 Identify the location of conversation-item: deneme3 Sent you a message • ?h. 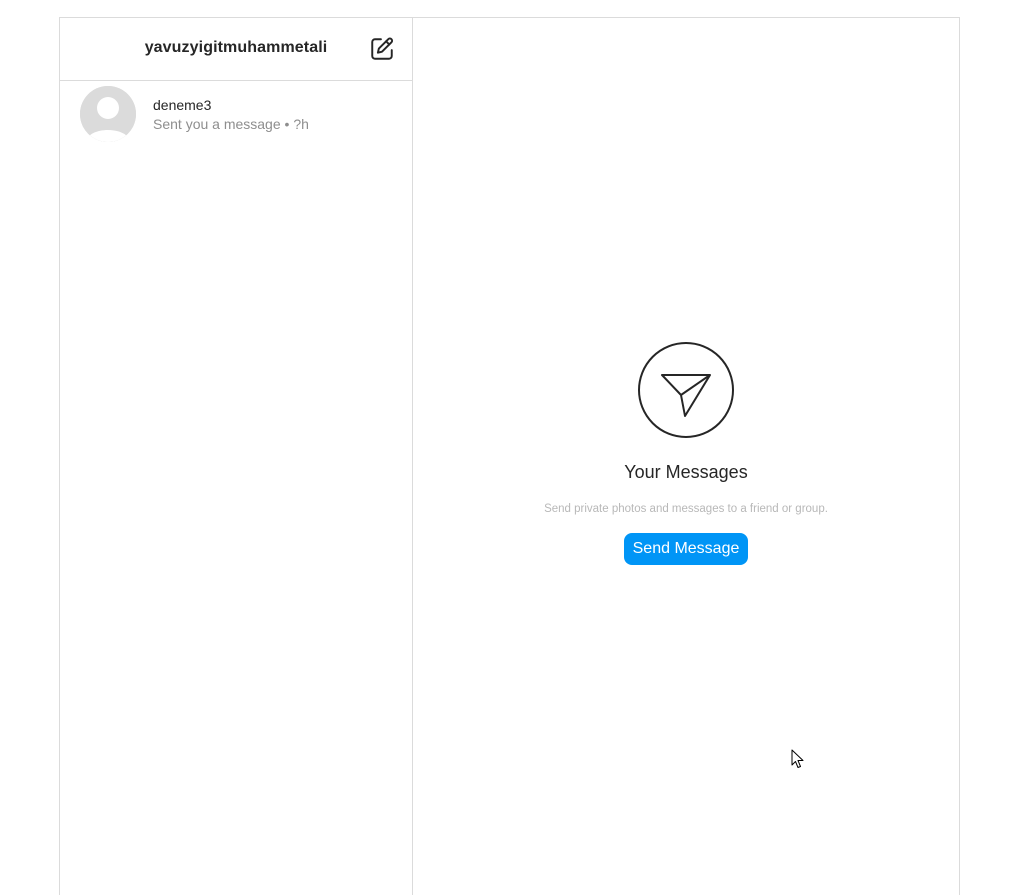
(236, 113).